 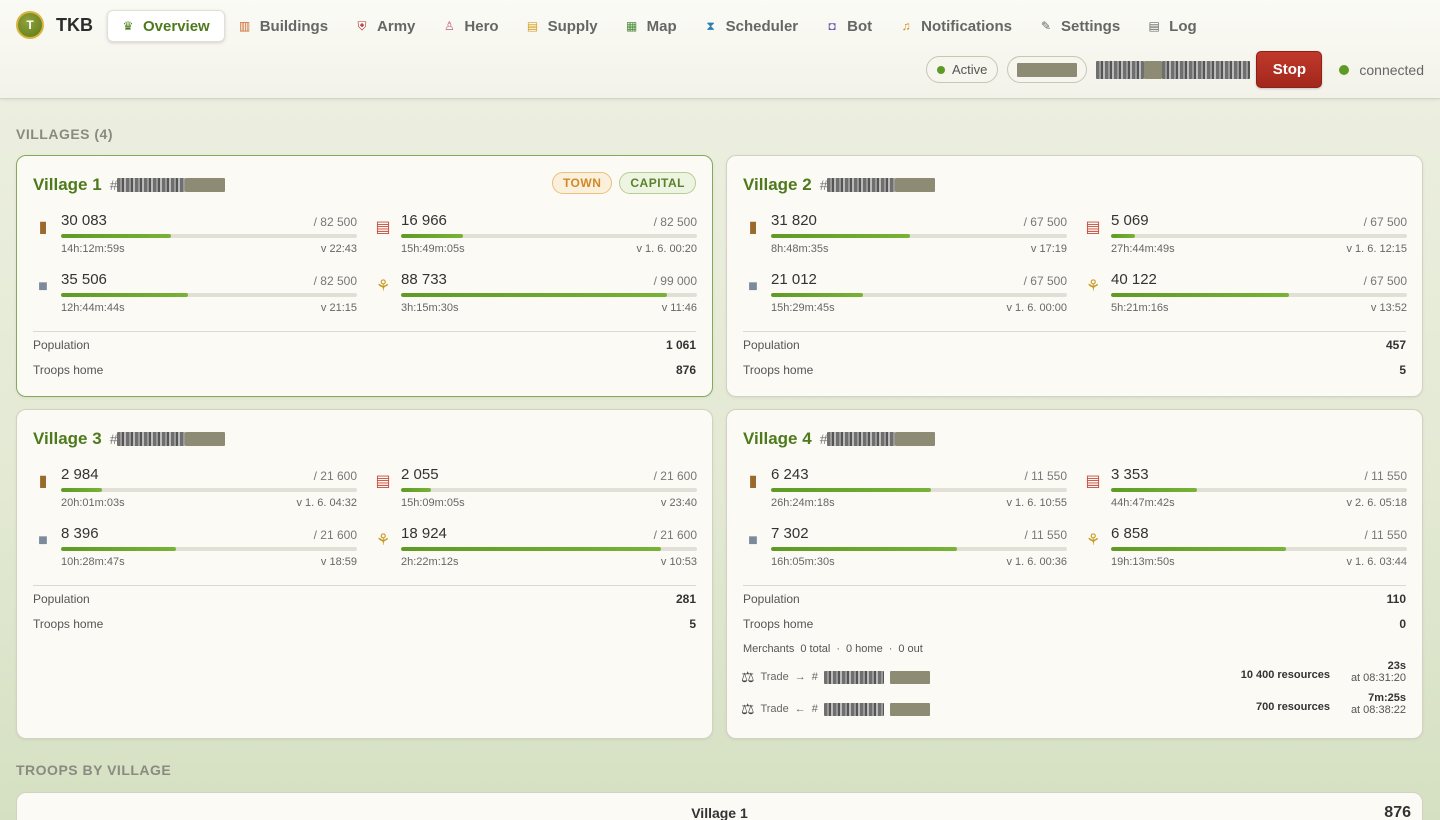 I want to click on nav-label: Buildings, so click(x=294, y=26).